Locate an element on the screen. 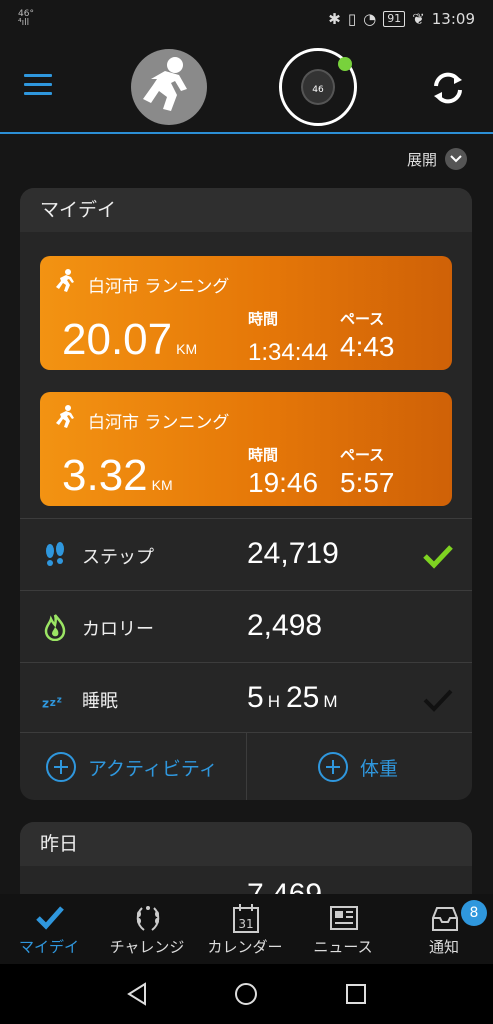  laurel-icon is located at coordinates (148, 918).